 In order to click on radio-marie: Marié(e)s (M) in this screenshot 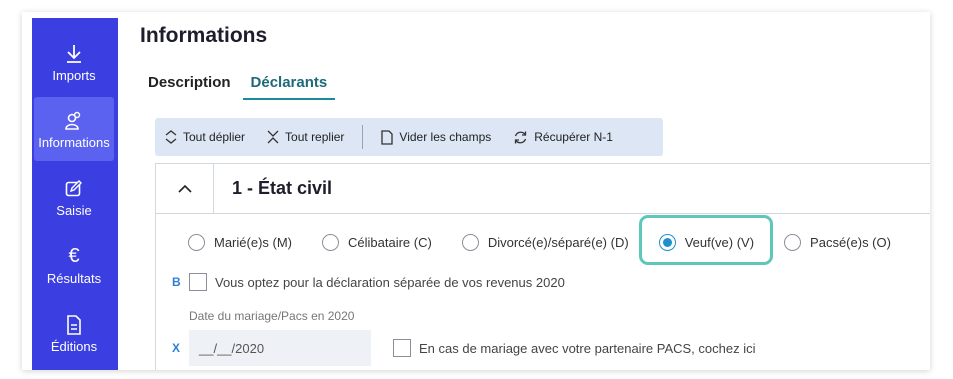, I will do `click(240, 242)`.